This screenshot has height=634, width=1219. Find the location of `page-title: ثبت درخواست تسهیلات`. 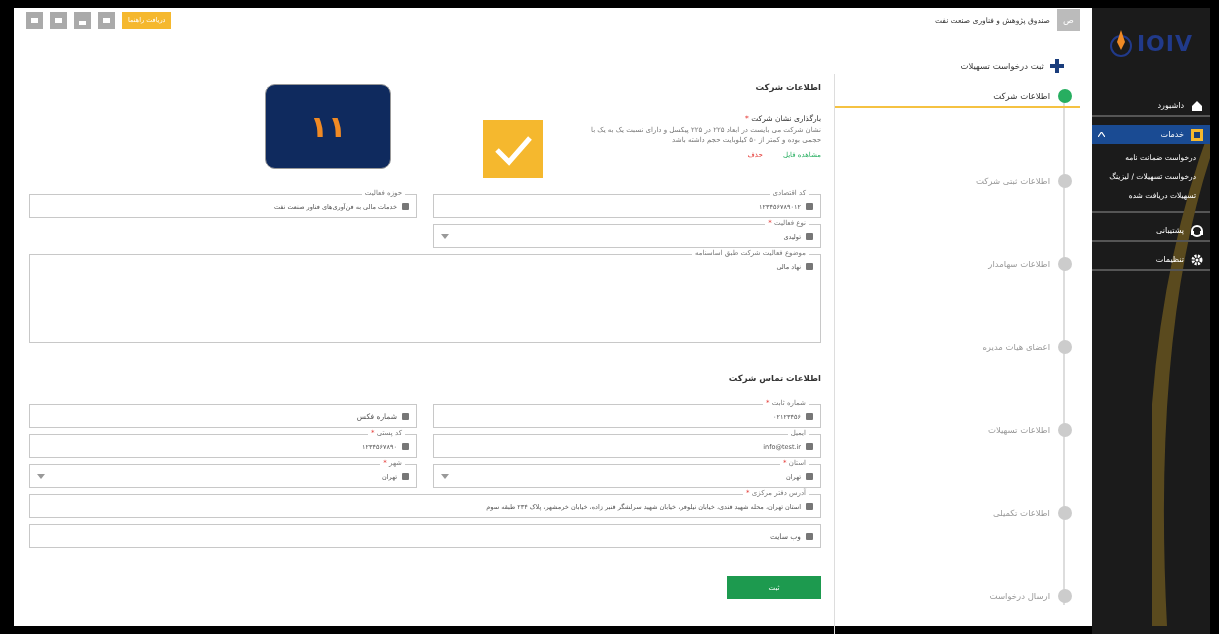

page-title: ثبت درخواست تسهیلات is located at coordinates (1002, 66).